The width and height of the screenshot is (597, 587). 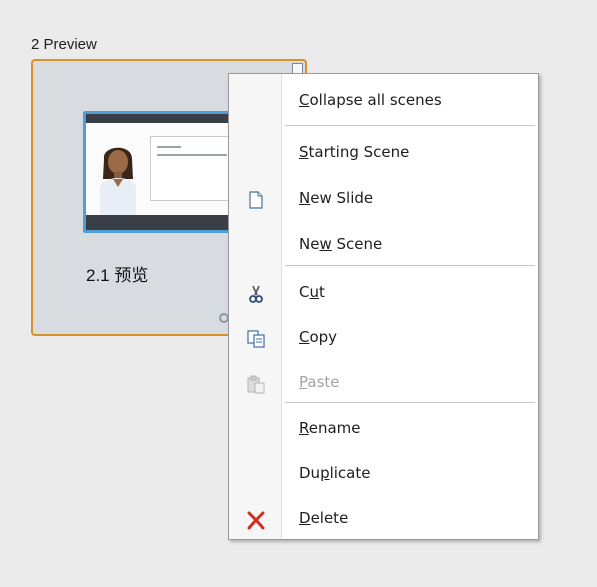 I want to click on paste-icon, so click(x=256, y=384).